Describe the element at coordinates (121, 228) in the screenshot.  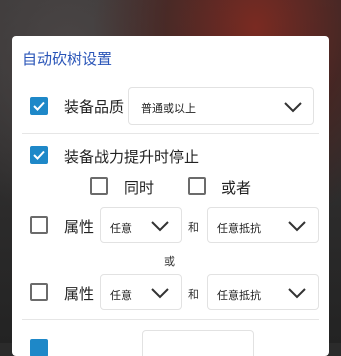
I see `attribute-row1-value: 任意` at that location.